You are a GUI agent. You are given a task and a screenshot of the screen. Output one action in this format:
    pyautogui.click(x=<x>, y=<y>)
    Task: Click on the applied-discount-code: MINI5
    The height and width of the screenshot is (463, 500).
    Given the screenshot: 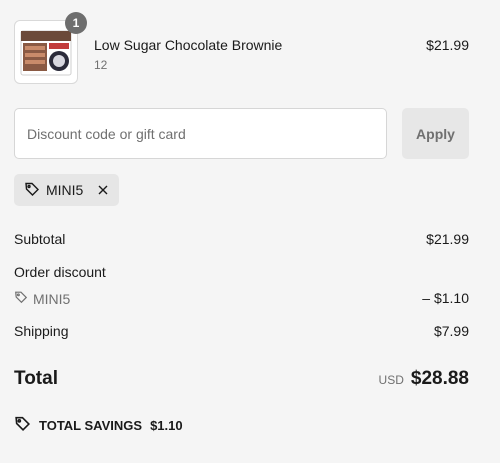 What is the action you would take?
    pyautogui.click(x=65, y=190)
    